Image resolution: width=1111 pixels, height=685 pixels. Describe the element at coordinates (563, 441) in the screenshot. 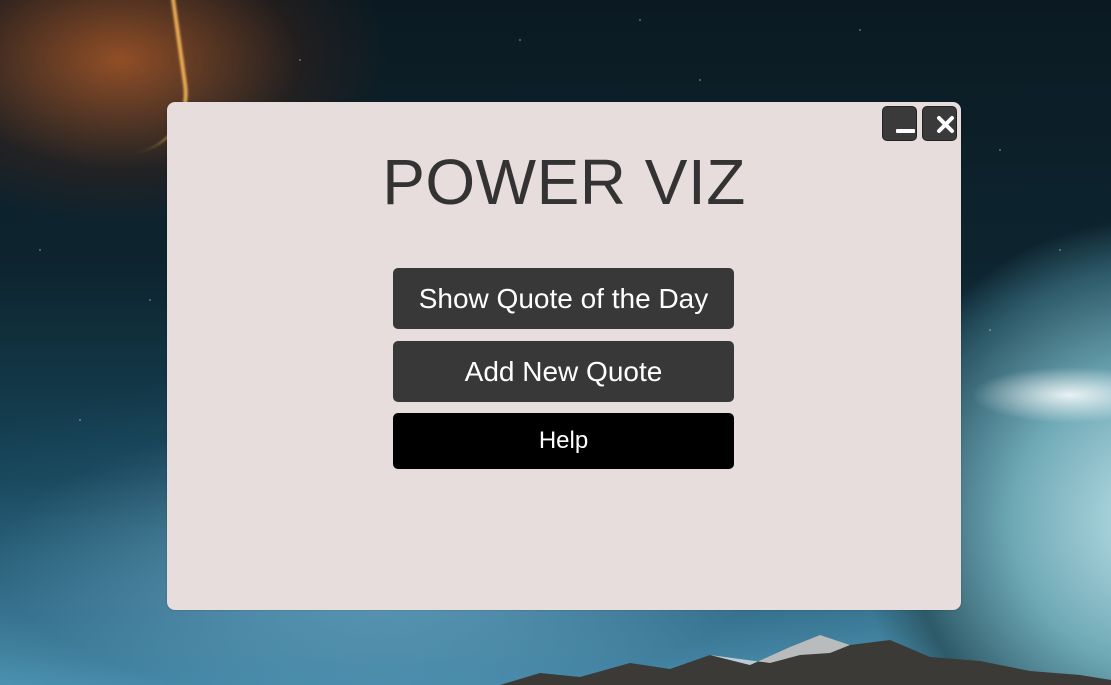

I see `help-button: Help` at that location.